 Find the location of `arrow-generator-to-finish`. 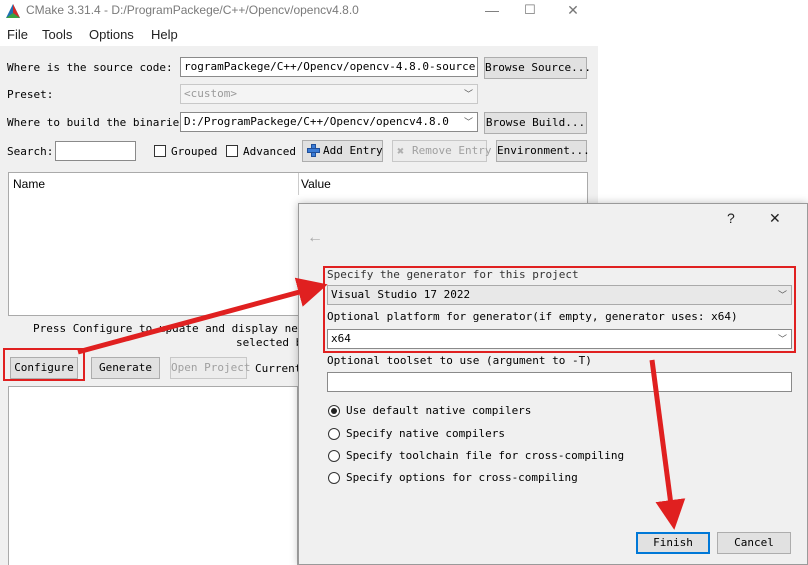

arrow-generator-to-finish is located at coordinates (667, 444).